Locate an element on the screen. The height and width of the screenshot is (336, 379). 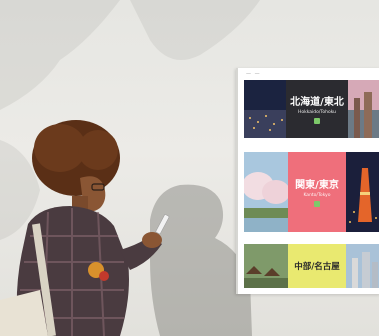
region-label-kanto: 関東/東京 Kanto/Tokyo is located at coordinates (317, 192).